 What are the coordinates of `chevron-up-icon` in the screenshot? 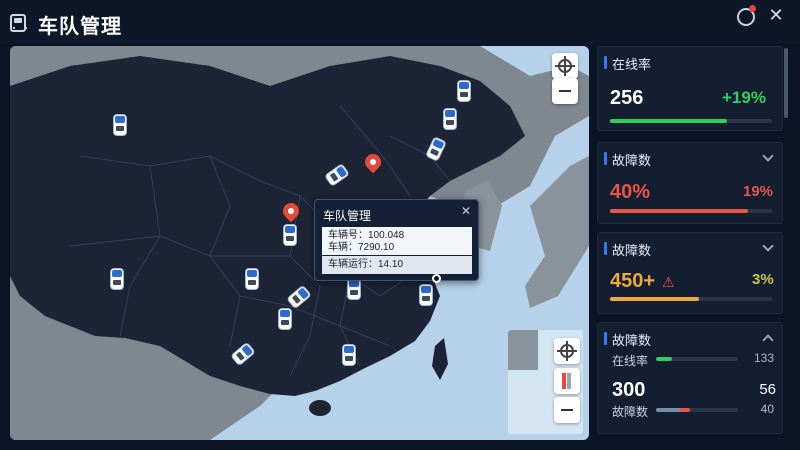 It's located at (768, 340).